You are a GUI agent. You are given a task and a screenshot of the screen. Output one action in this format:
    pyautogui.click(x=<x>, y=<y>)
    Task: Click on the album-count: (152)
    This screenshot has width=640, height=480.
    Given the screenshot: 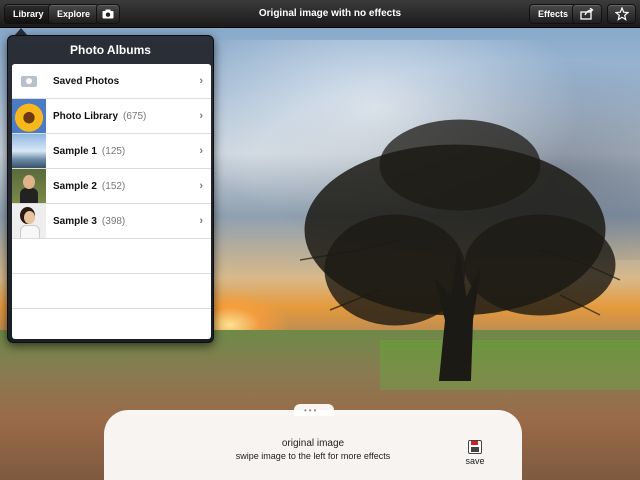 What is the action you would take?
    pyautogui.click(x=113, y=186)
    